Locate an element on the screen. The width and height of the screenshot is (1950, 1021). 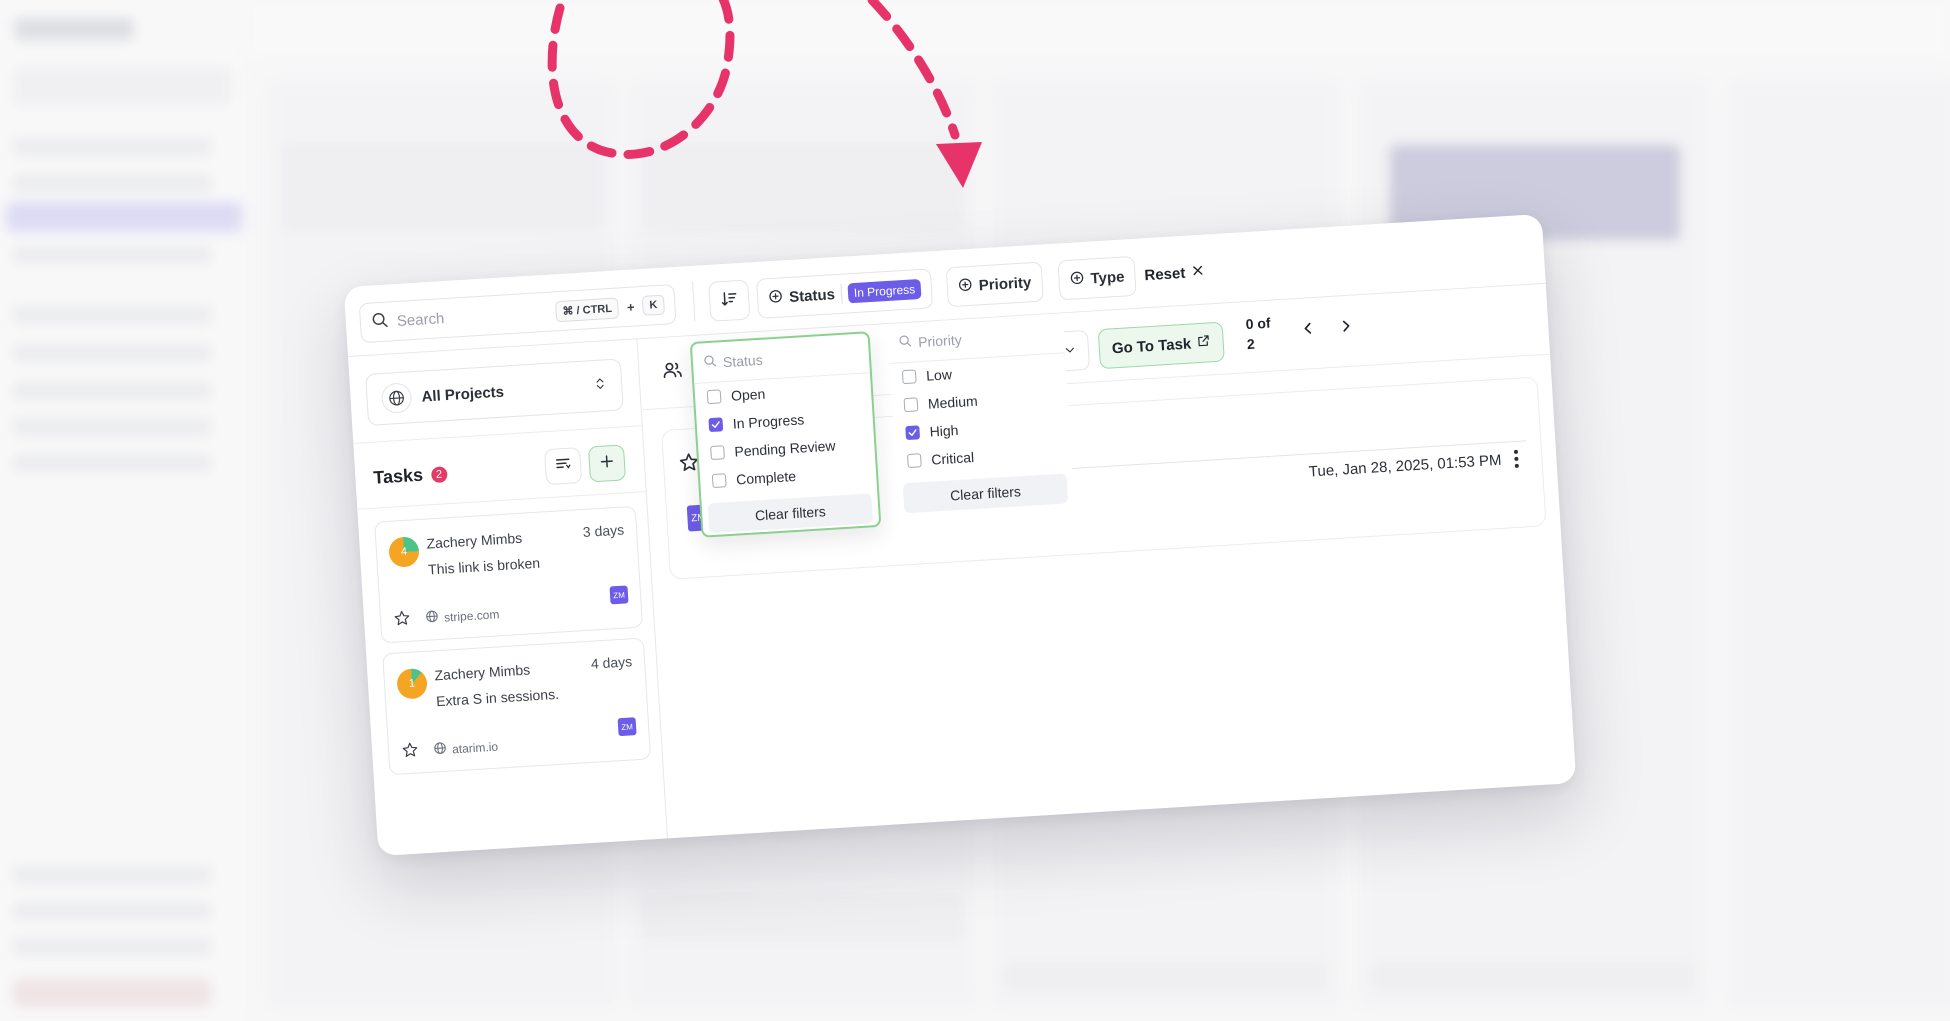
project-select-label: All Projects is located at coordinates (463, 394).